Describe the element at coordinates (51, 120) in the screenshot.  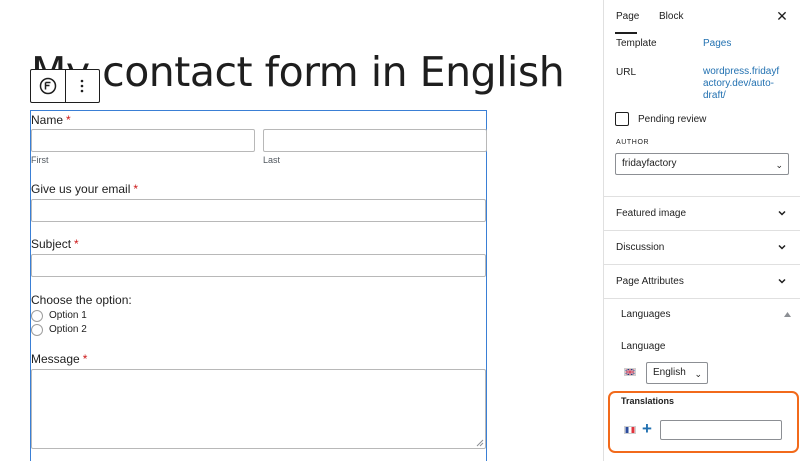
I see `name-label: Name *` at that location.